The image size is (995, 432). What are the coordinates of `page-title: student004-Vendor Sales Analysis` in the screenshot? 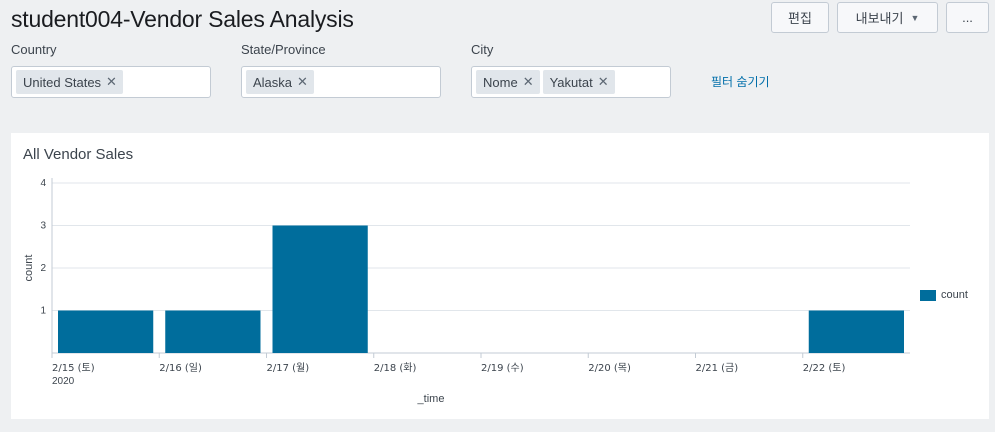 It's located at (182, 19).